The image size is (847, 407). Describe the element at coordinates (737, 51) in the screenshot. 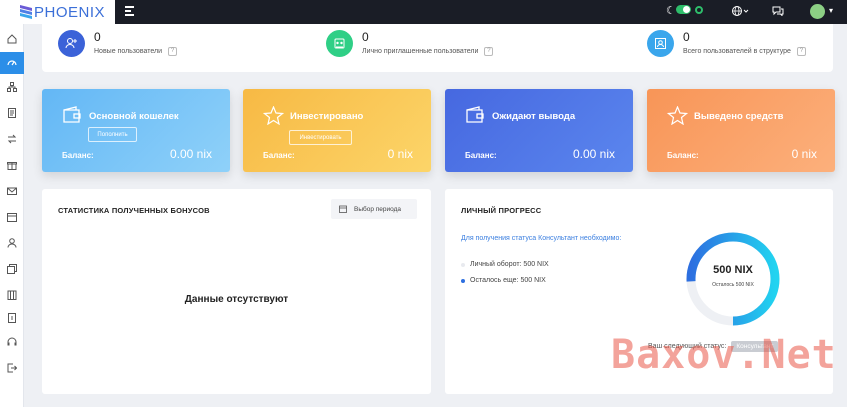

I see `stat-label: Всего пользователей в структуре` at that location.